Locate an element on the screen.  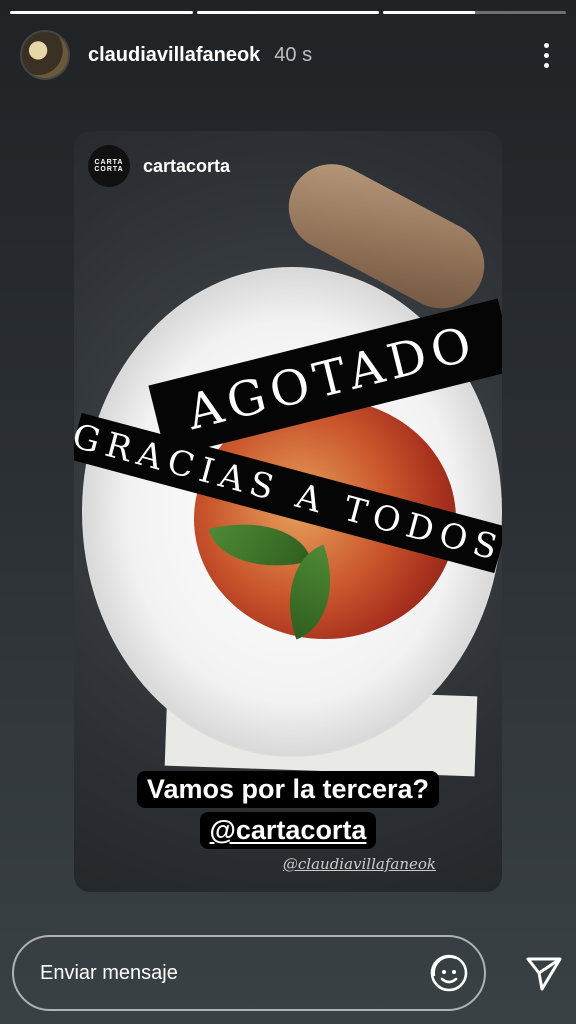
post-username: cartacorta is located at coordinates (186, 166).